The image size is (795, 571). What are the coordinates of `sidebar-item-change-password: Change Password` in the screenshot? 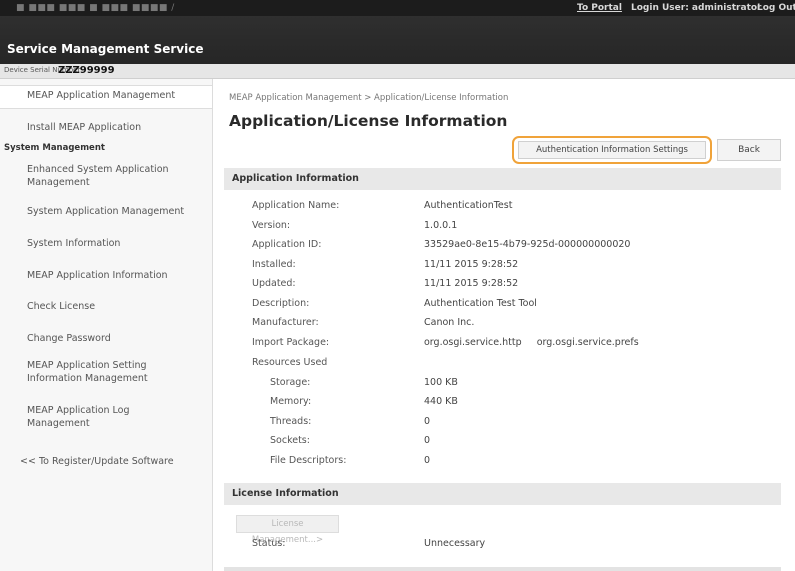 It's located at (106, 338).